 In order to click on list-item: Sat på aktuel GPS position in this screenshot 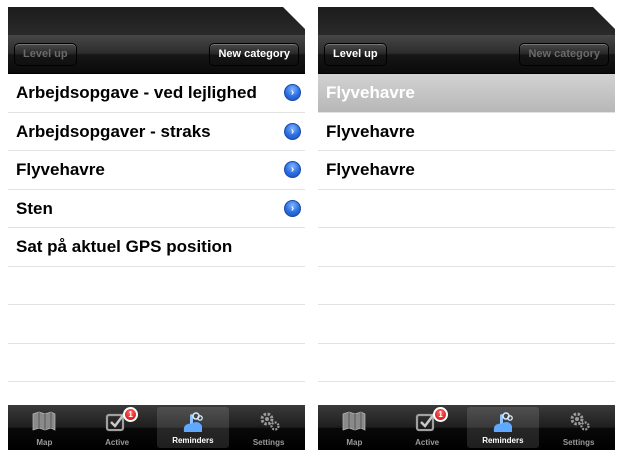, I will do `click(156, 247)`.